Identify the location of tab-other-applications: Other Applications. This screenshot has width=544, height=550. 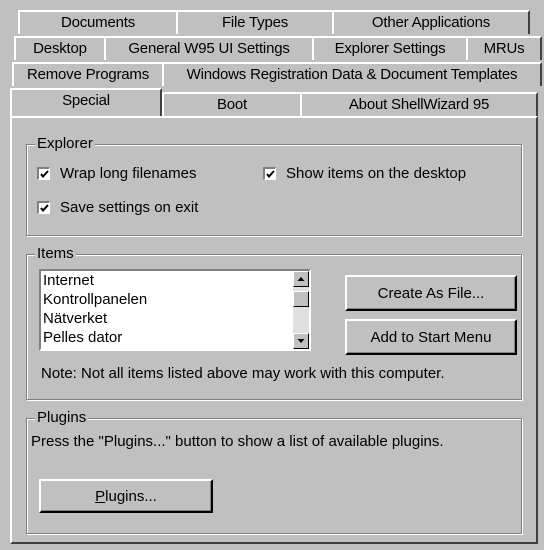
(431, 22).